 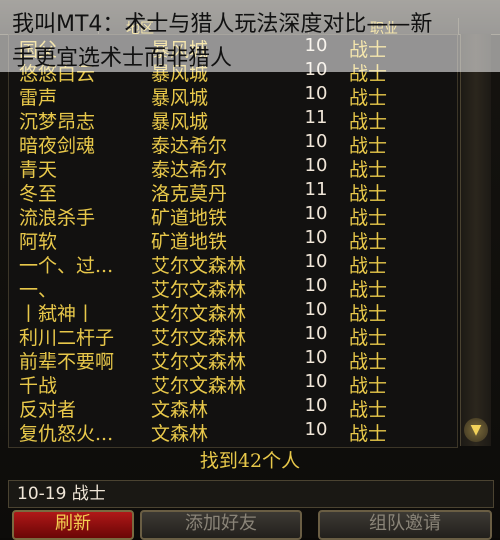 What do you see at coordinates (233, 120) in the screenshot?
I see `player-row: 沉梦昂志 暴风城 11 战士` at bounding box center [233, 120].